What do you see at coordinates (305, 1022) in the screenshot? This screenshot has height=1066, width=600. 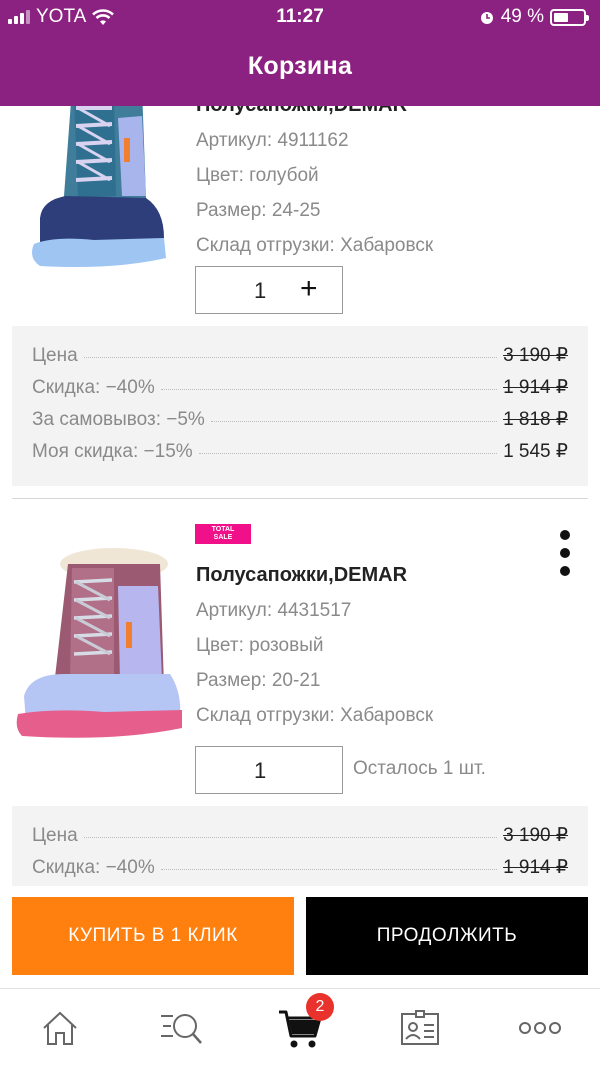 I see `tab-cart: 2` at bounding box center [305, 1022].